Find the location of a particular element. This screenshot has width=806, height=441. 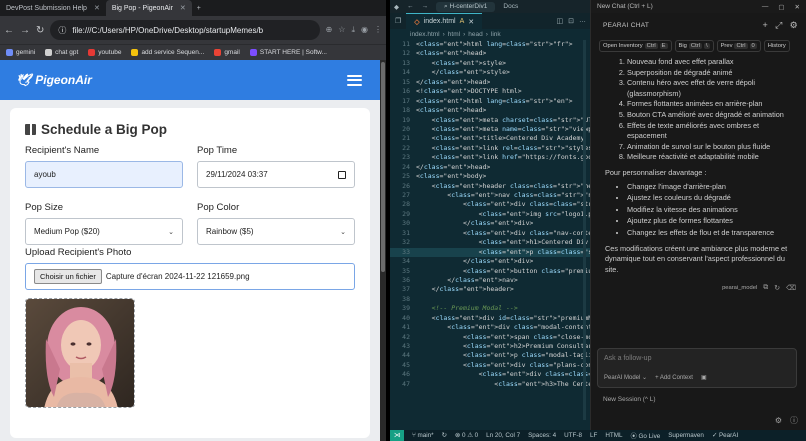

close-window-icon: ✕ is located at coordinates (797, 7).